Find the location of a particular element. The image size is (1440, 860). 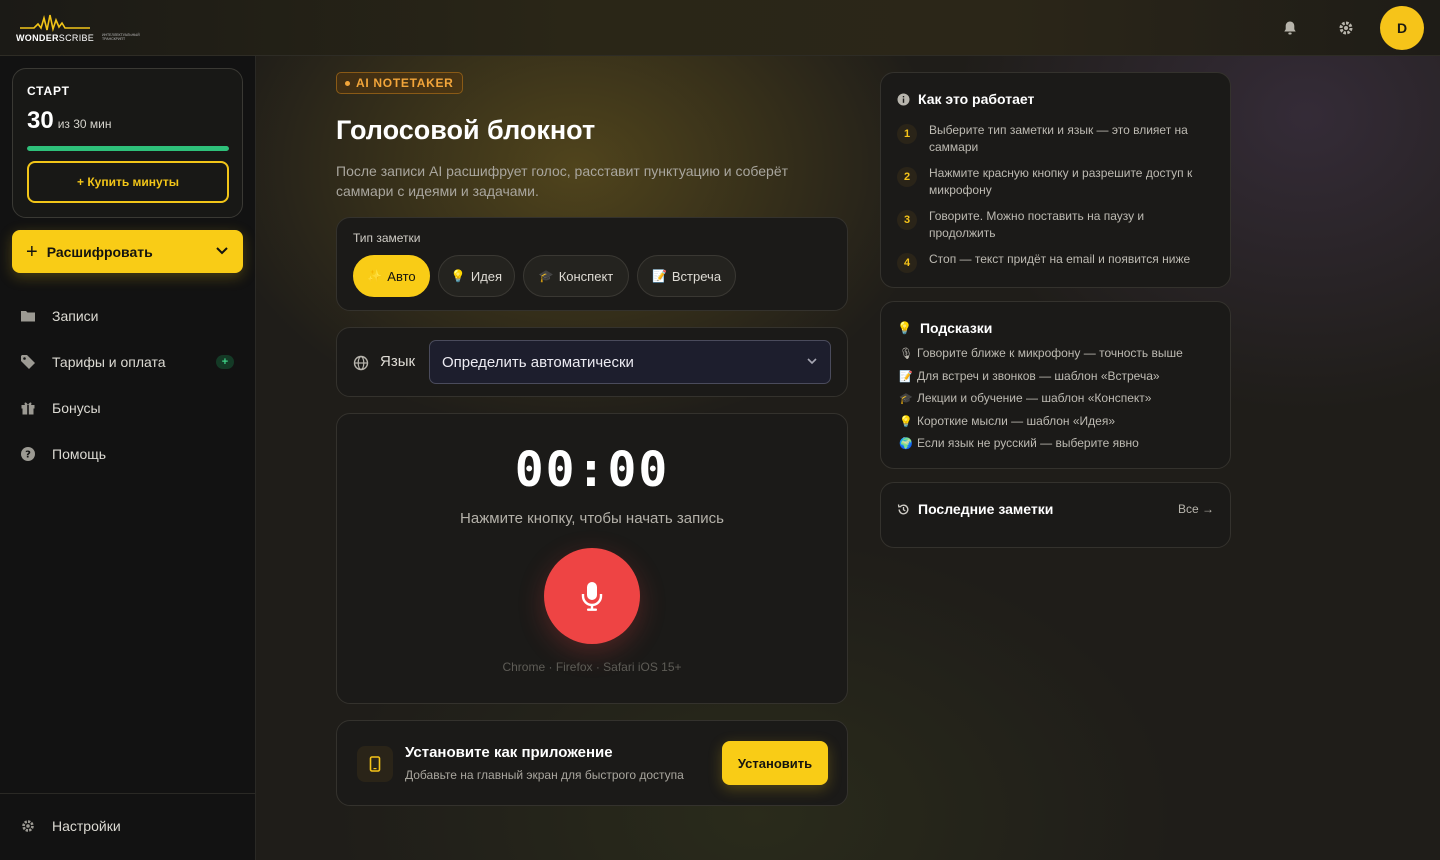

transcribe-label: Расшифровать is located at coordinates (99, 251).